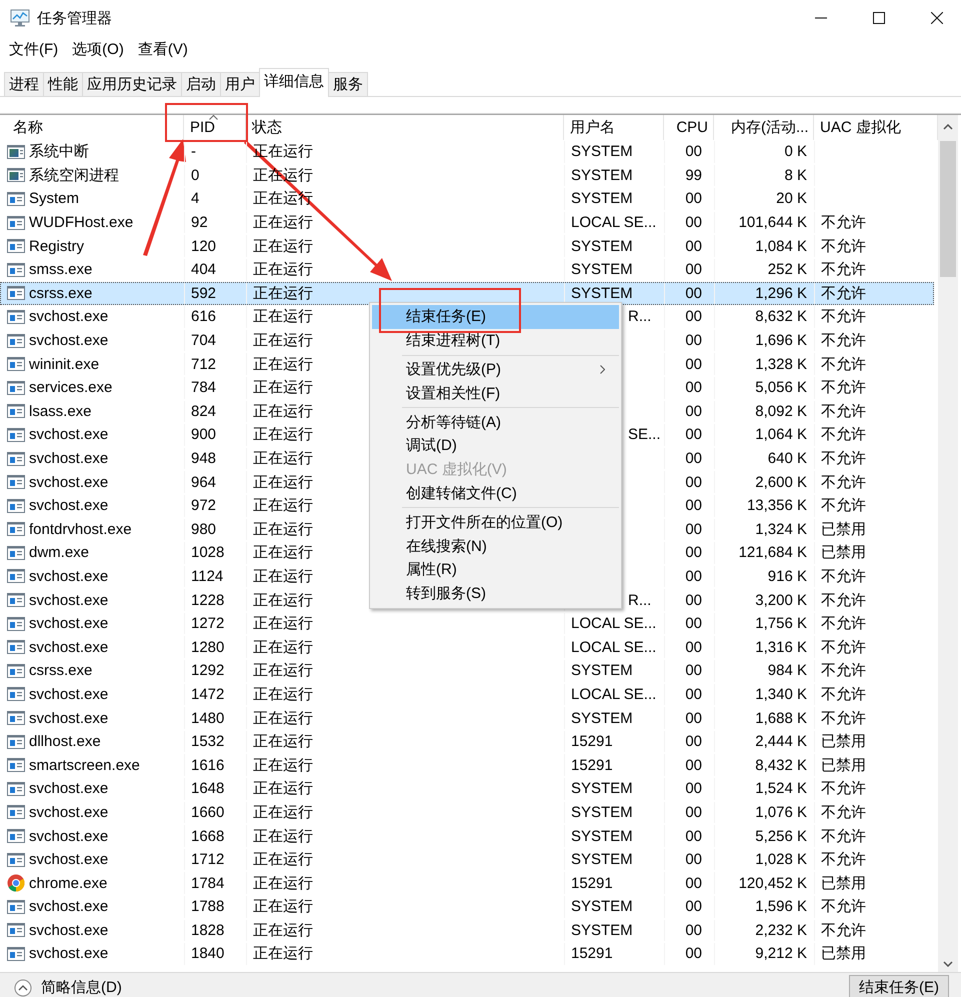 The width and height of the screenshot is (961, 997). I want to click on context-menu-item: 调试(D), so click(495, 446).